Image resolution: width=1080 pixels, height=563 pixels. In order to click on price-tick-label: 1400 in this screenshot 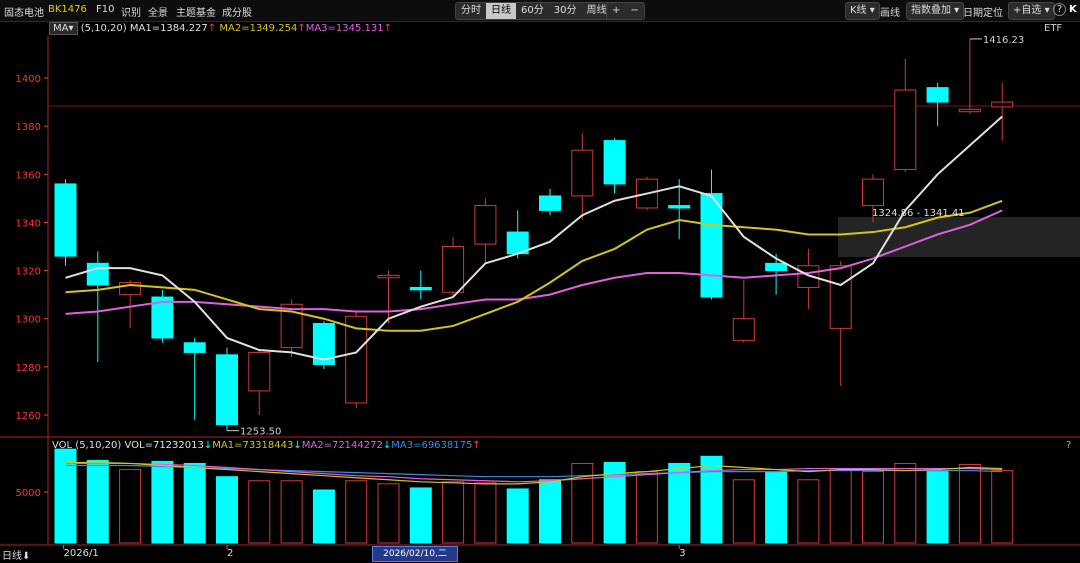, I will do `click(28, 79)`.